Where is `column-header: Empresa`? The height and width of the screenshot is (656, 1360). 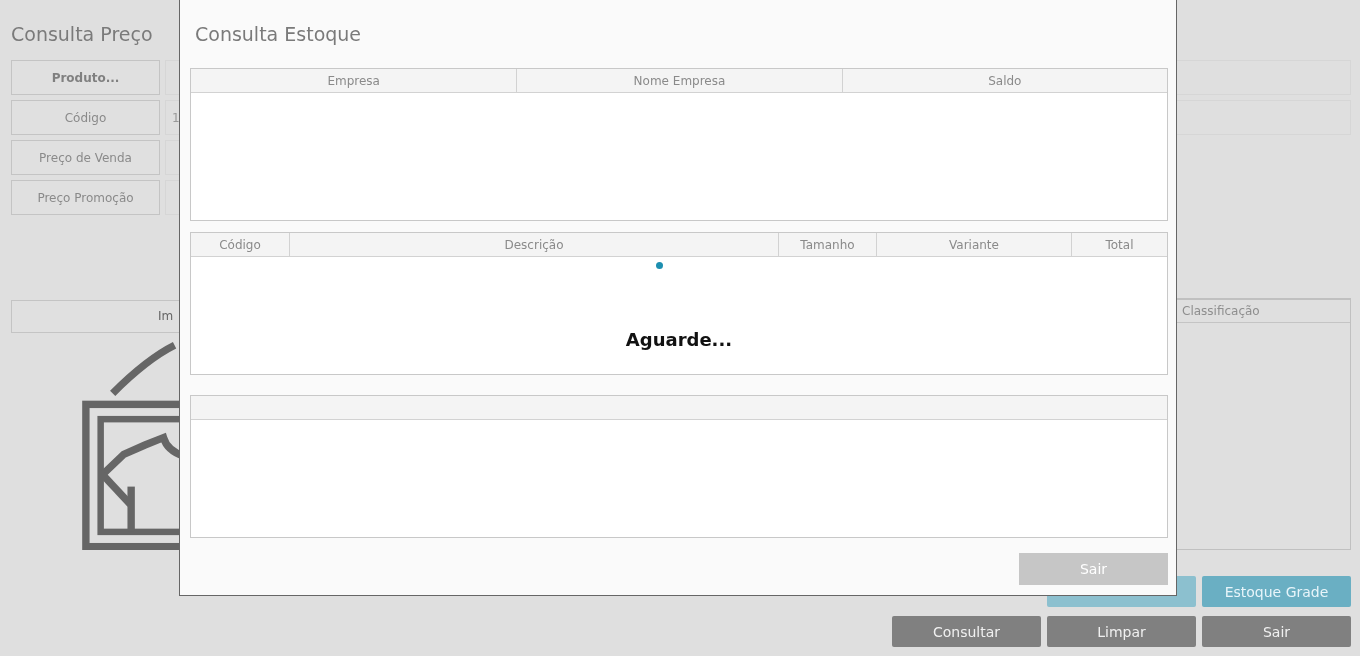
column-header: Empresa is located at coordinates (353, 81).